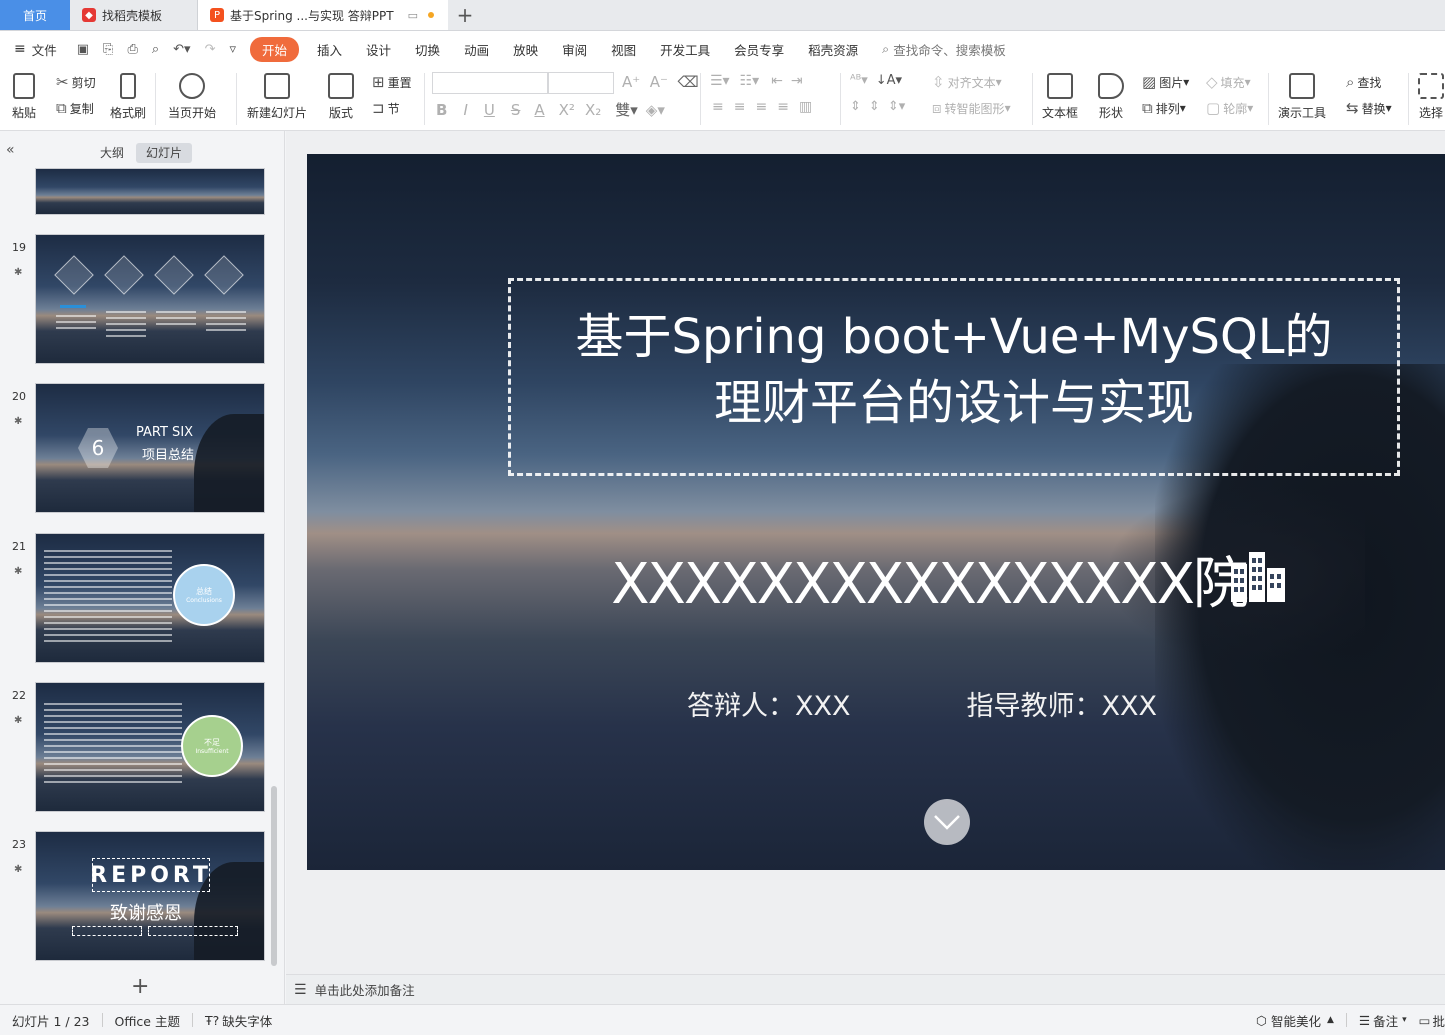 The height and width of the screenshot is (1035, 1445). What do you see at coordinates (1165, 82) in the screenshot?
I see `picture-button: ▨ 图片 ▾` at bounding box center [1165, 82].